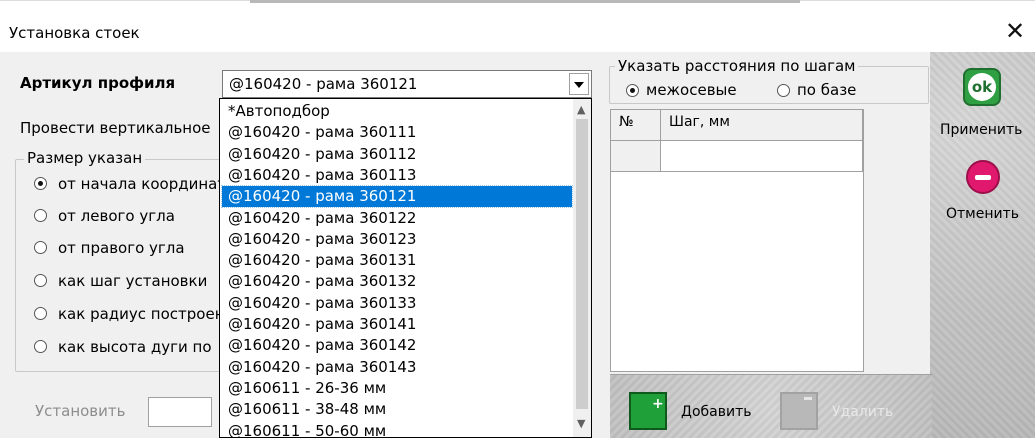 The image size is (1035, 438). Describe the element at coordinates (180, 412) in the screenshot. I see `install-input` at that location.